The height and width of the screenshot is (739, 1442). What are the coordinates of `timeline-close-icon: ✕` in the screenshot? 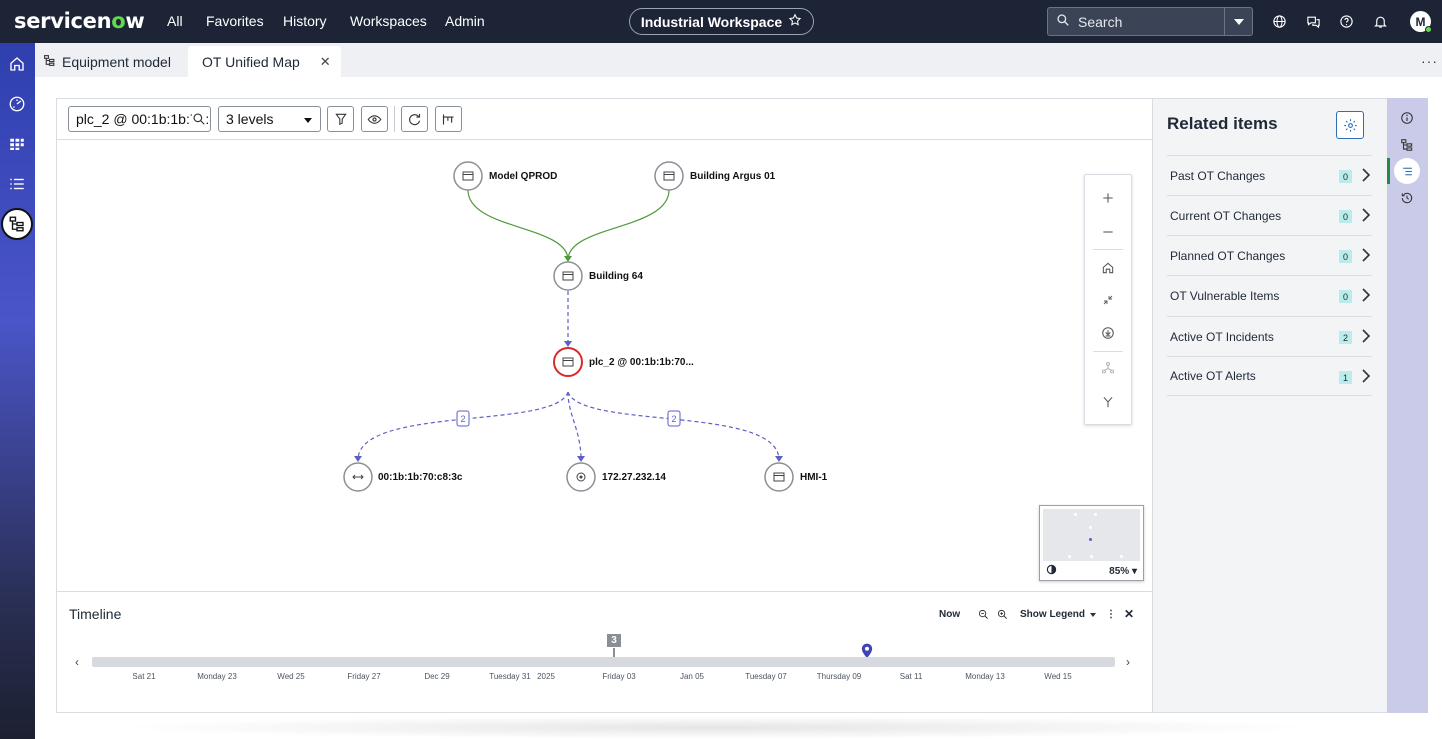 It's located at (1129, 614).